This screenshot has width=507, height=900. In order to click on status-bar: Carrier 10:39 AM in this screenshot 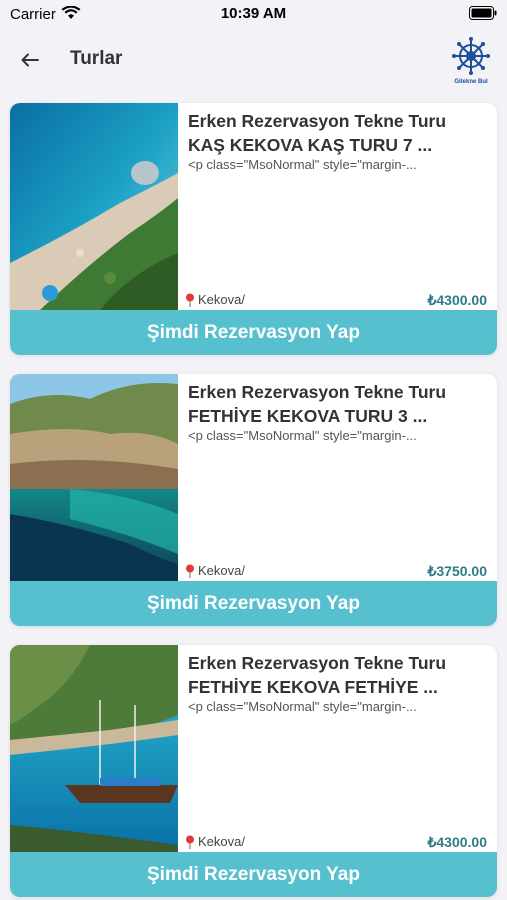, I will do `click(253, 15)`.